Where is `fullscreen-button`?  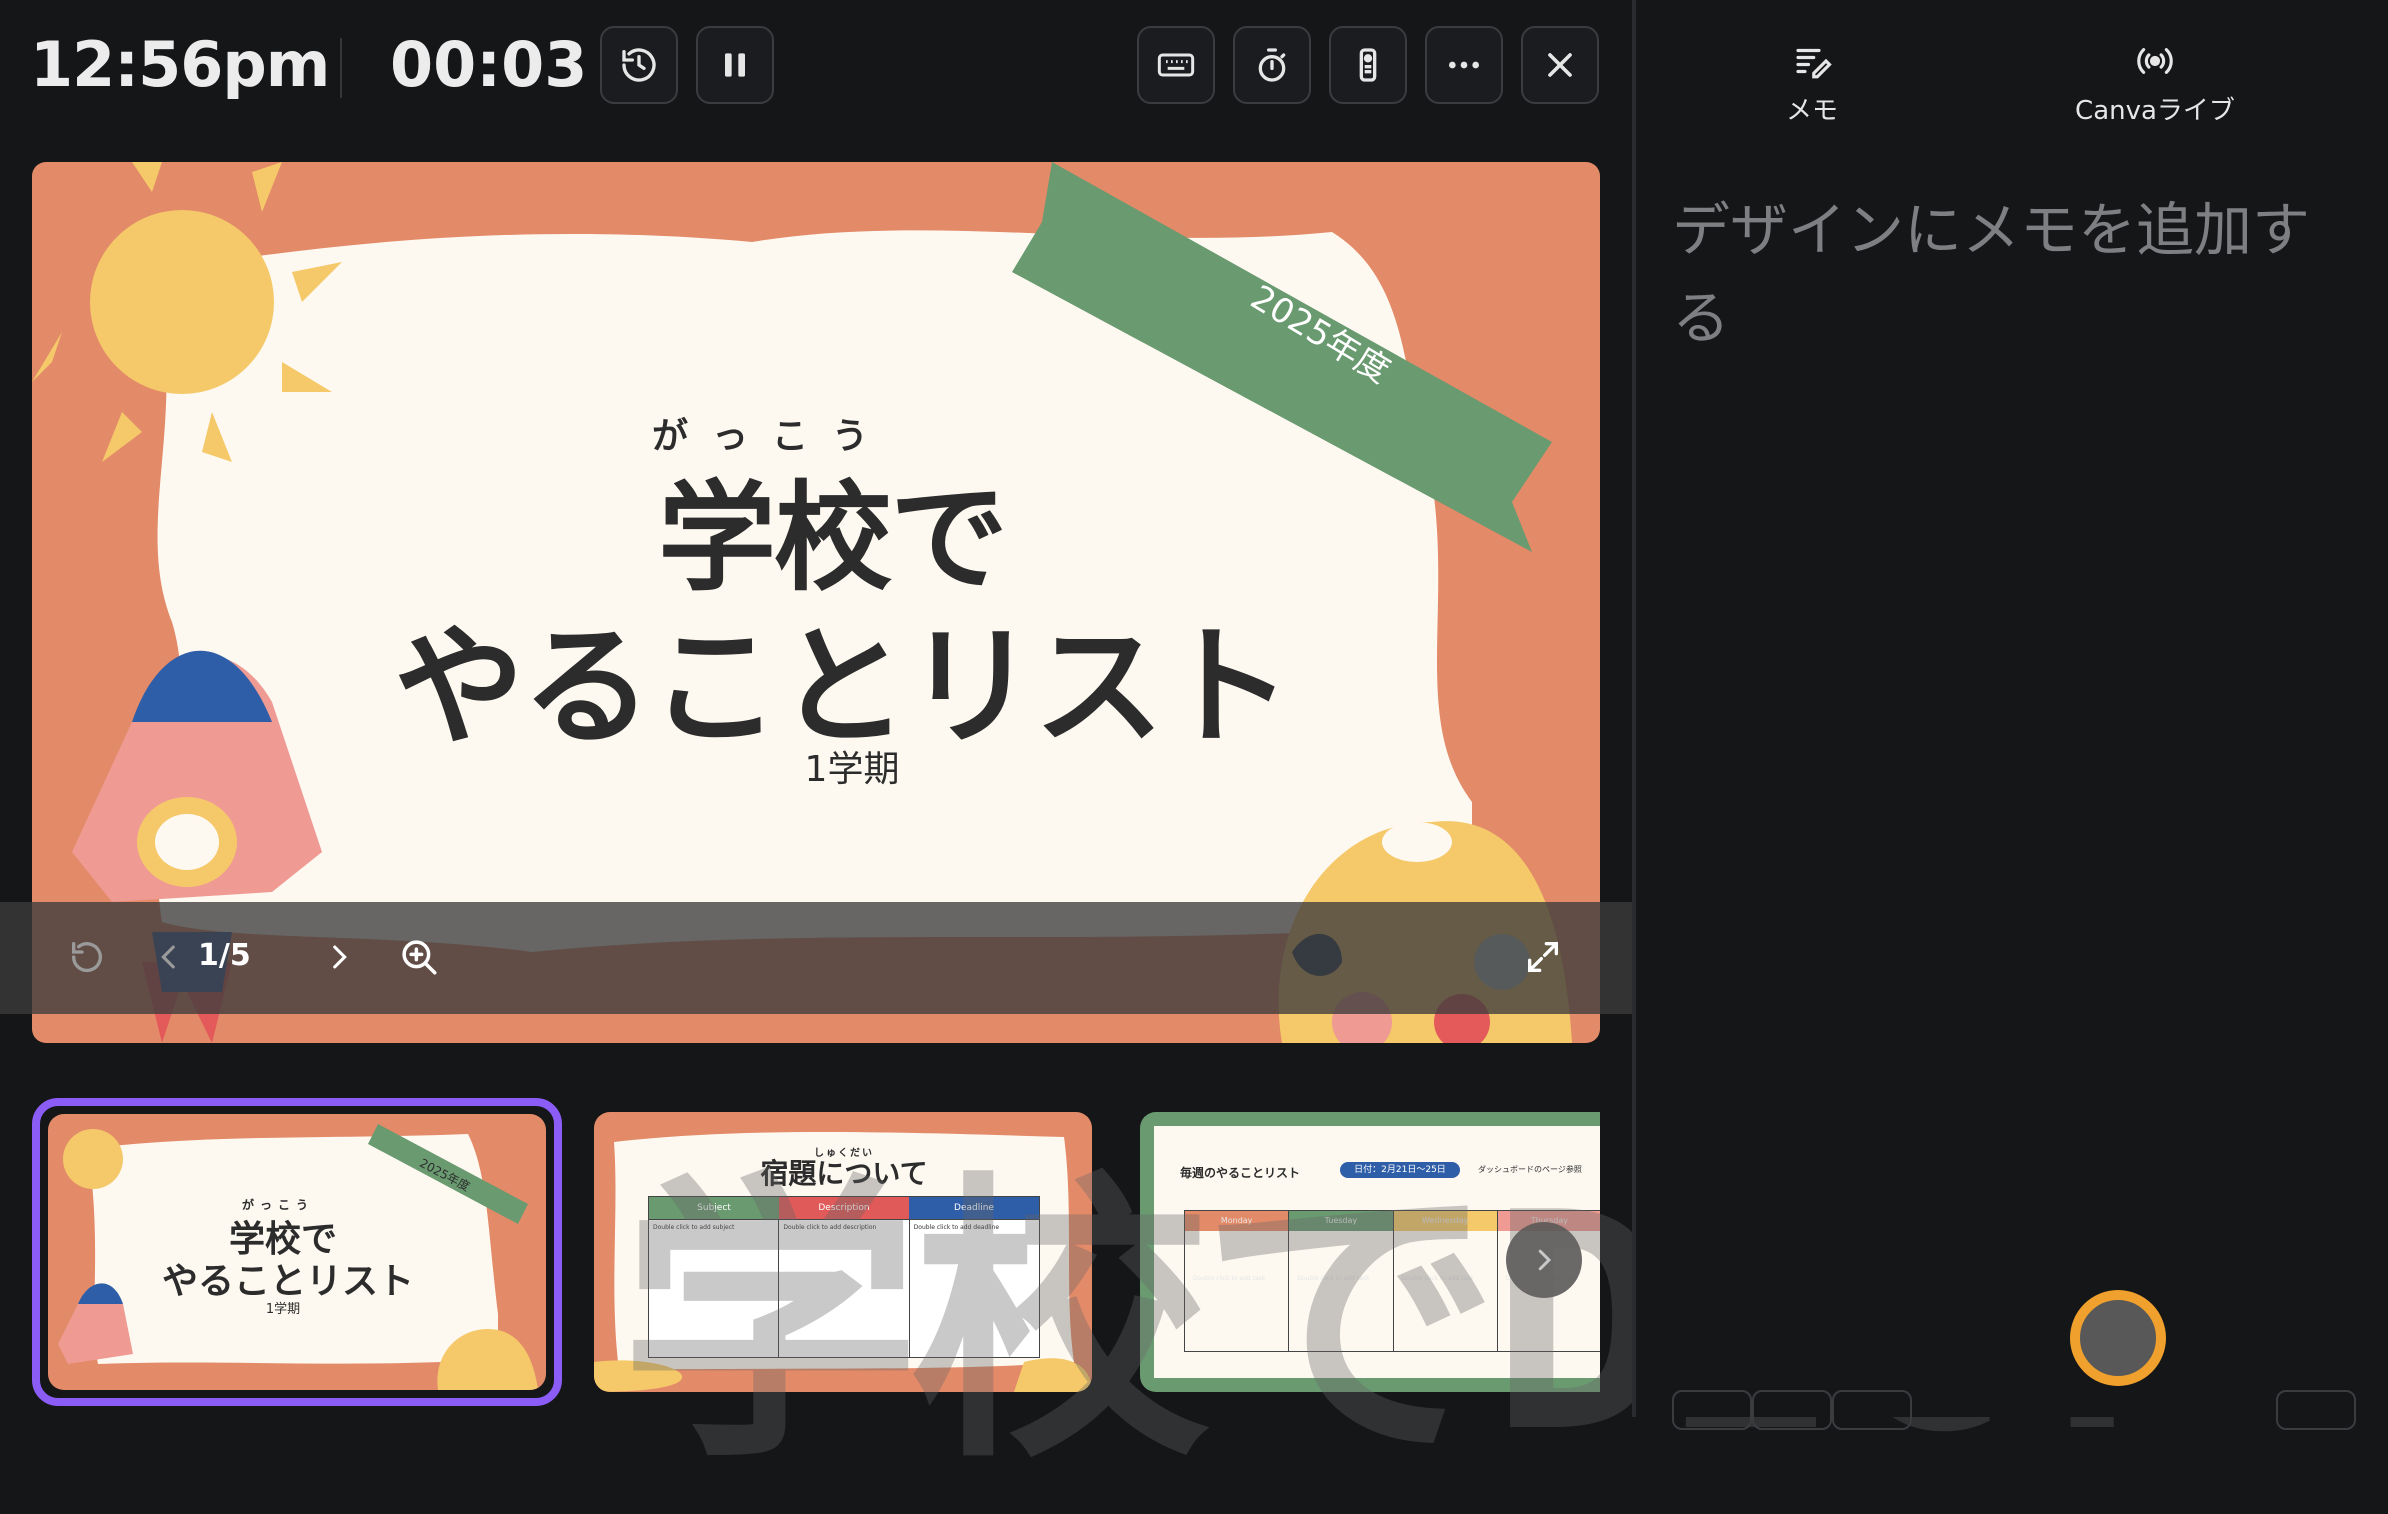
fullscreen-button is located at coordinates (1543, 957).